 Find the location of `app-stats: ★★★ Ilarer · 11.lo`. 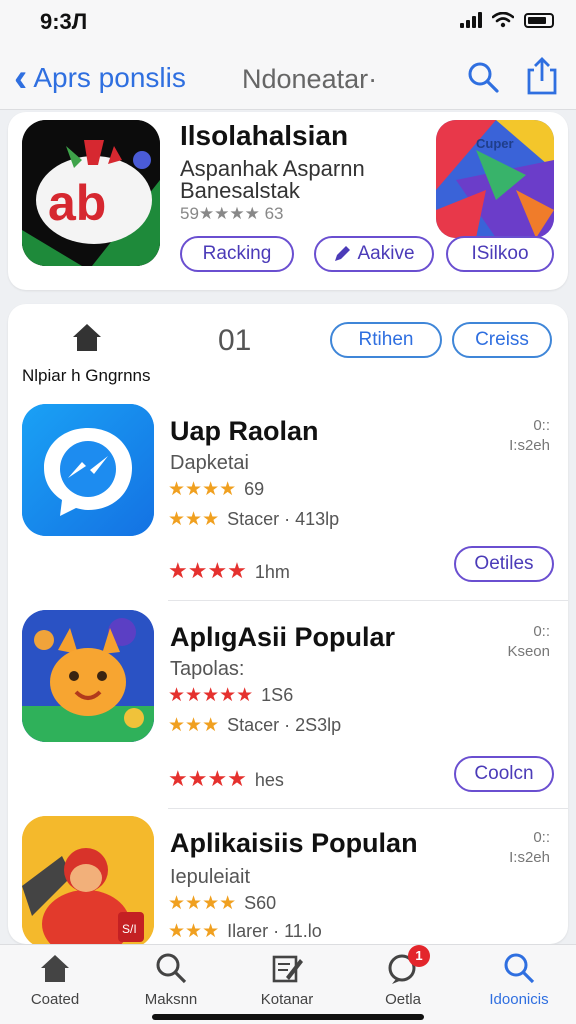

app-stats: ★★★ Ilarer · 11.lo is located at coordinates (245, 931).